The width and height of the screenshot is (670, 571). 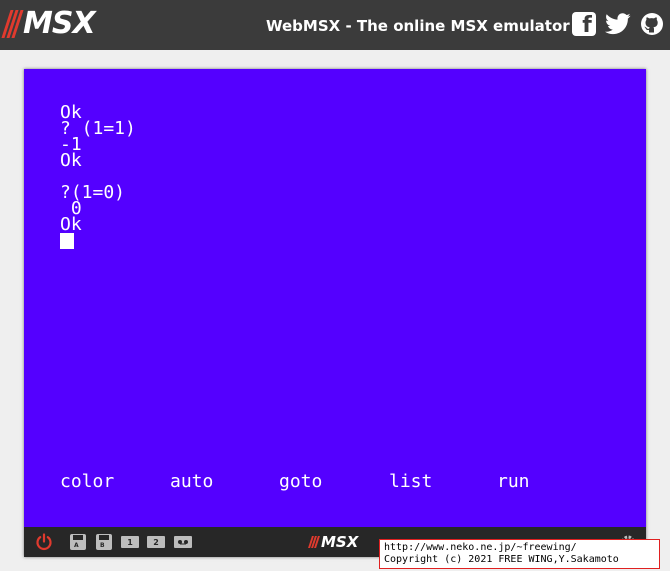 I want to click on cart-2-label: 2, so click(x=156, y=542).